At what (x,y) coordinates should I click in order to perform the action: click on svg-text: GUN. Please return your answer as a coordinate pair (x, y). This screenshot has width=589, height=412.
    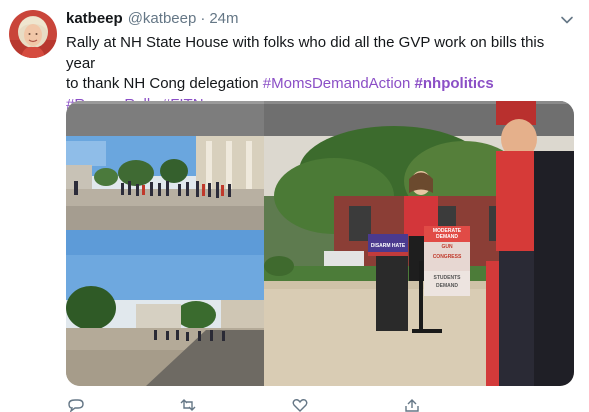
    Looking at the image, I should click on (447, 247).